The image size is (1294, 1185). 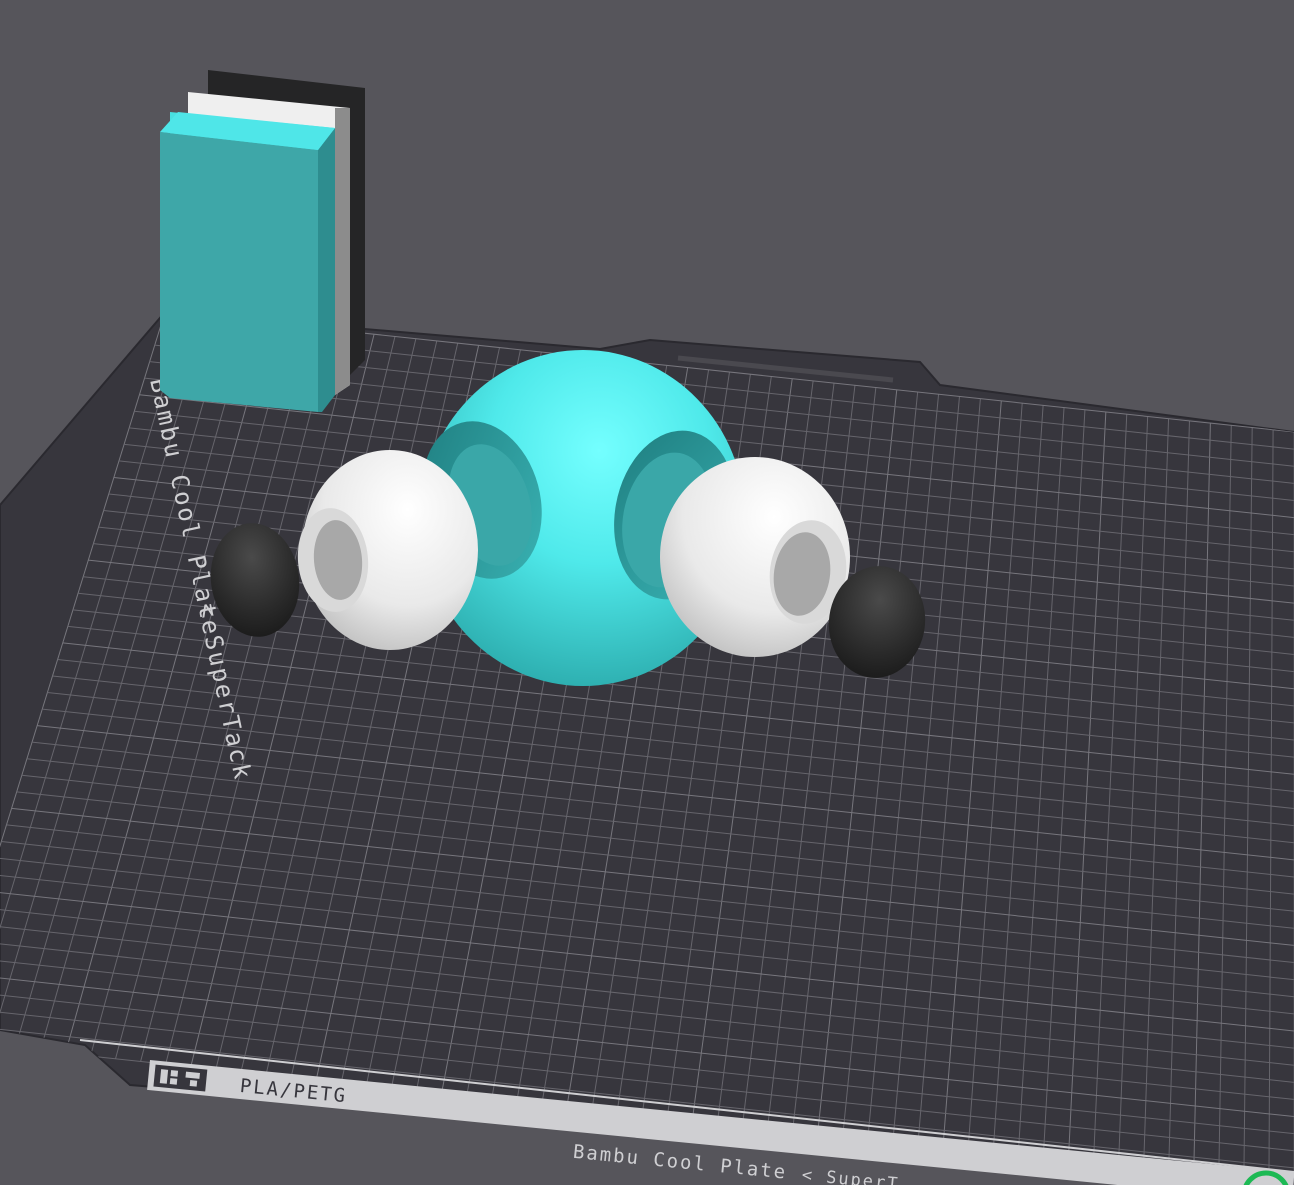 What do you see at coordinates (850, 1175) in the screenshot?
I see `plate-name-suffix: < SuperT` at bounding box center [850, 1175].